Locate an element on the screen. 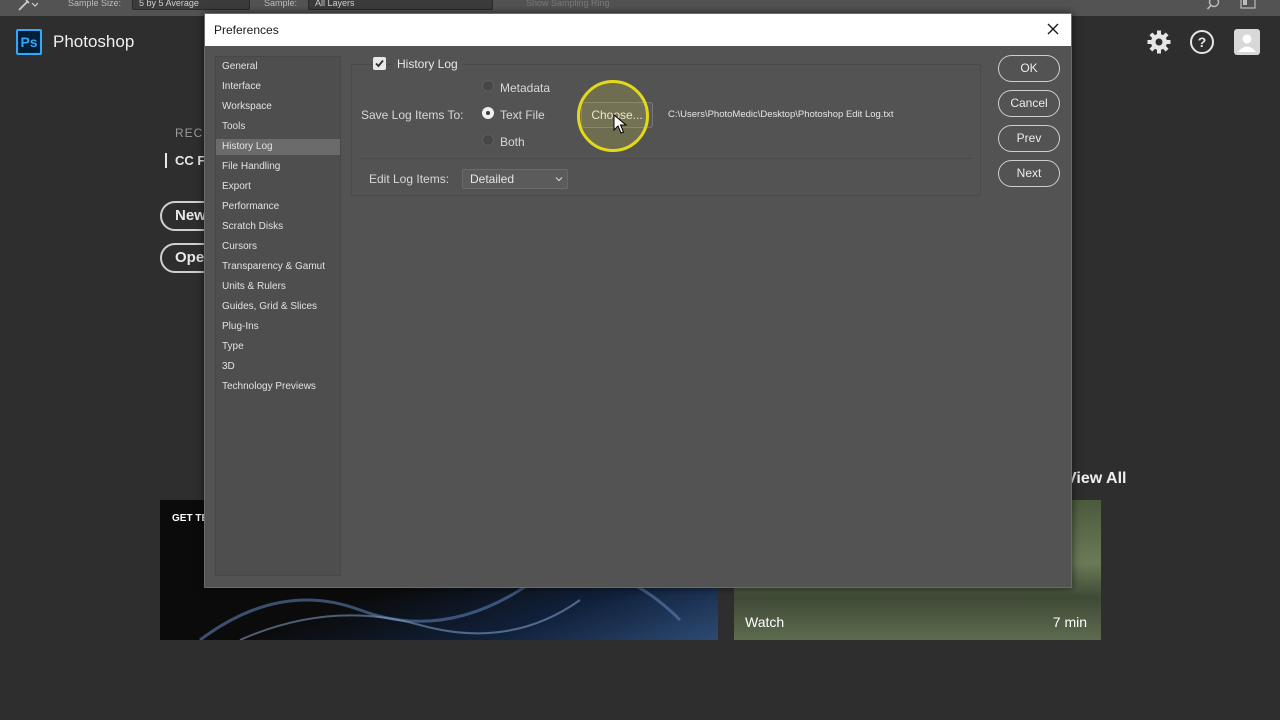  dialog-title: Preferences is located at coordinates (246, 30).